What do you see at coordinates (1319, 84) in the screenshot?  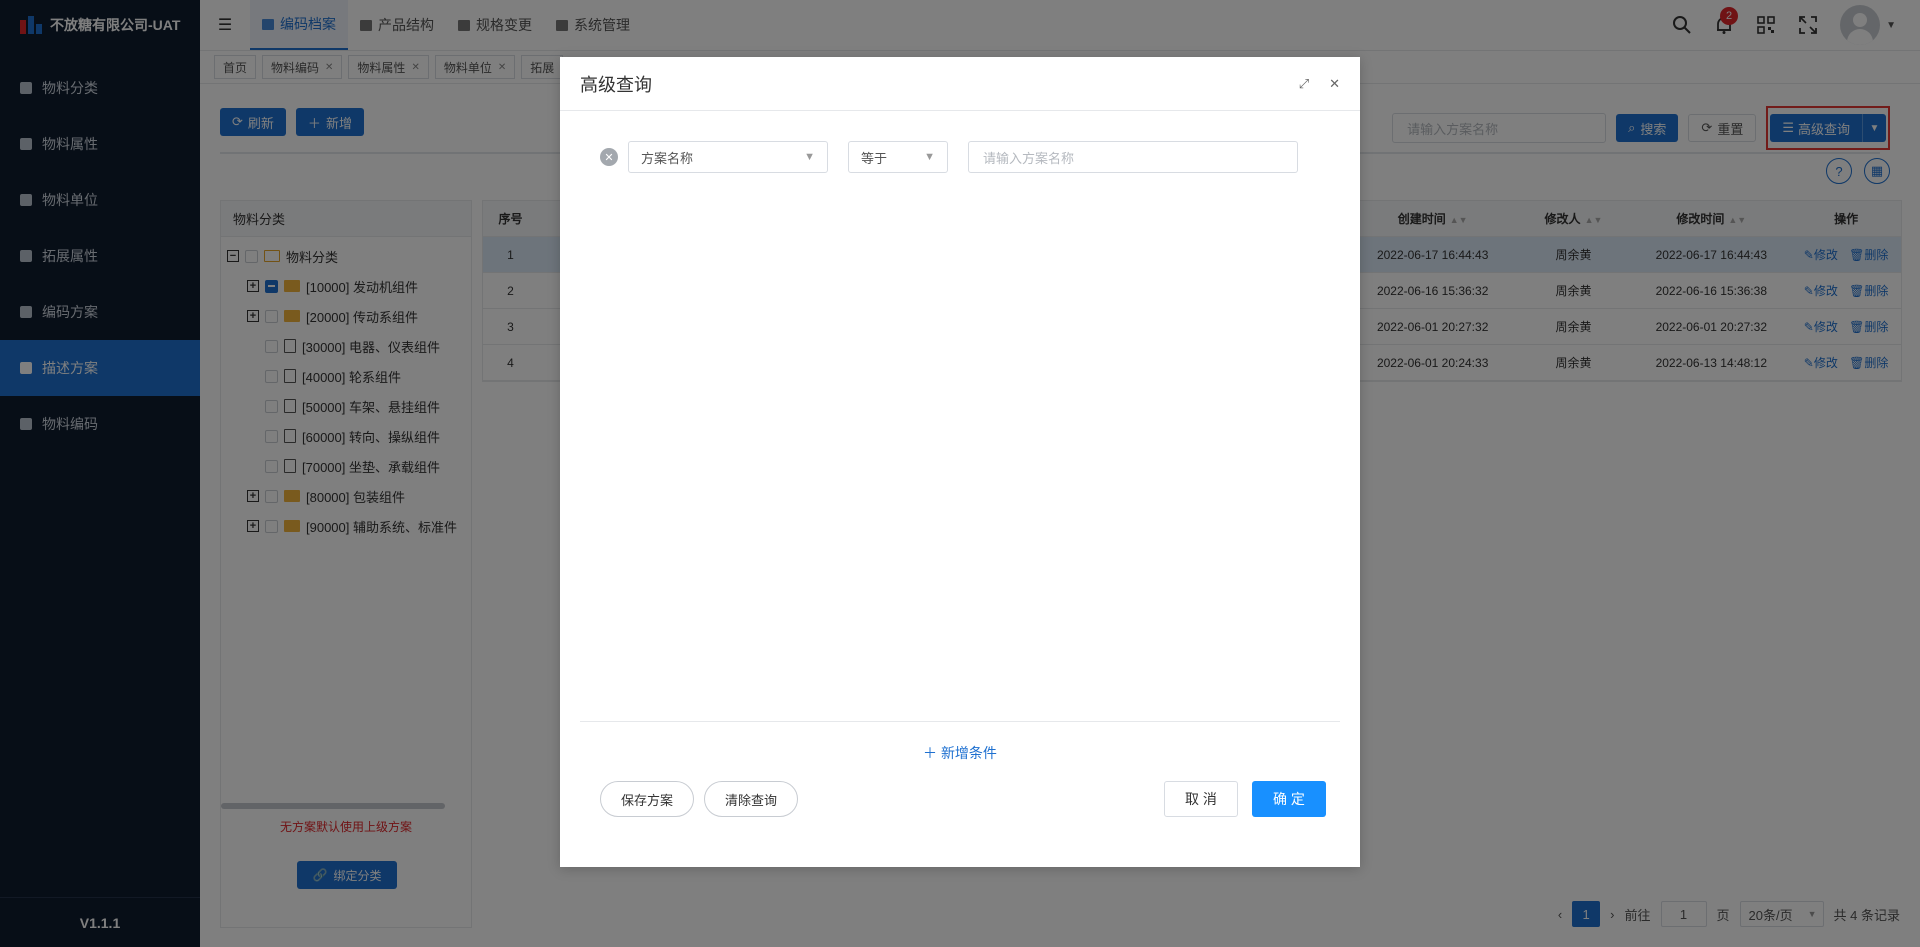 I see `dialog-header-actions: ⤢ ✕` at bounding box center [1319, 84].